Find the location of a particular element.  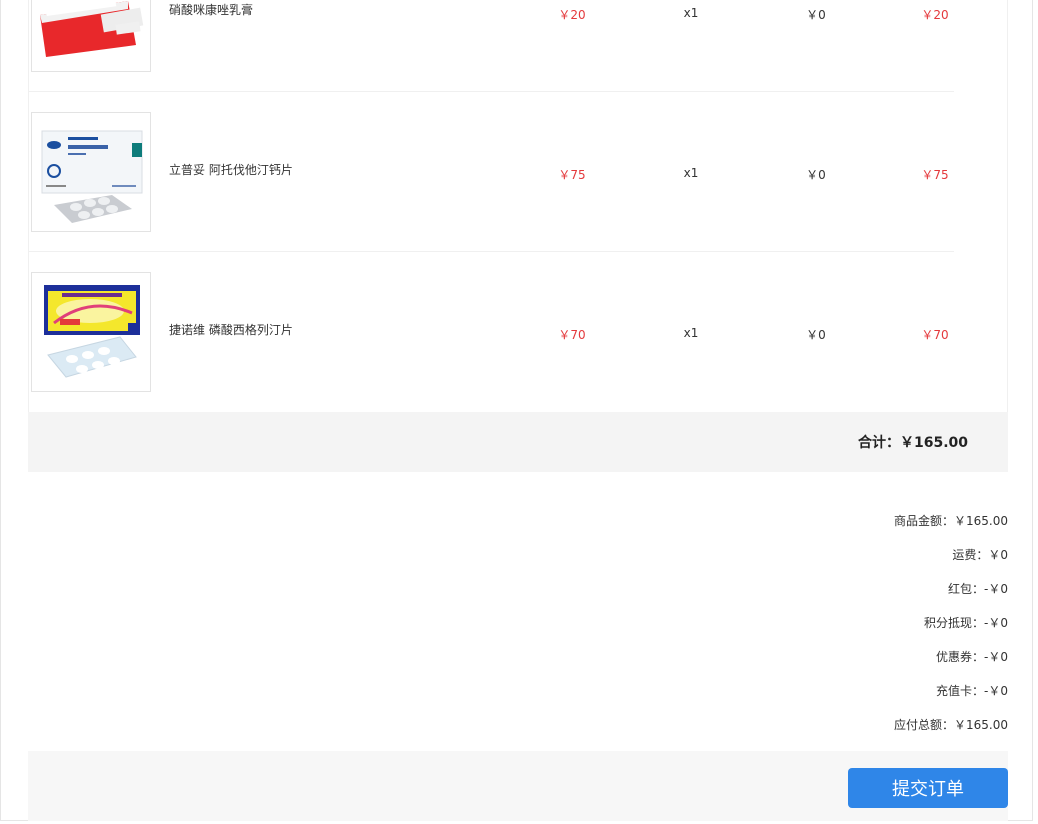

summary-label: 商品金额： is located at coordinates (923, 521).